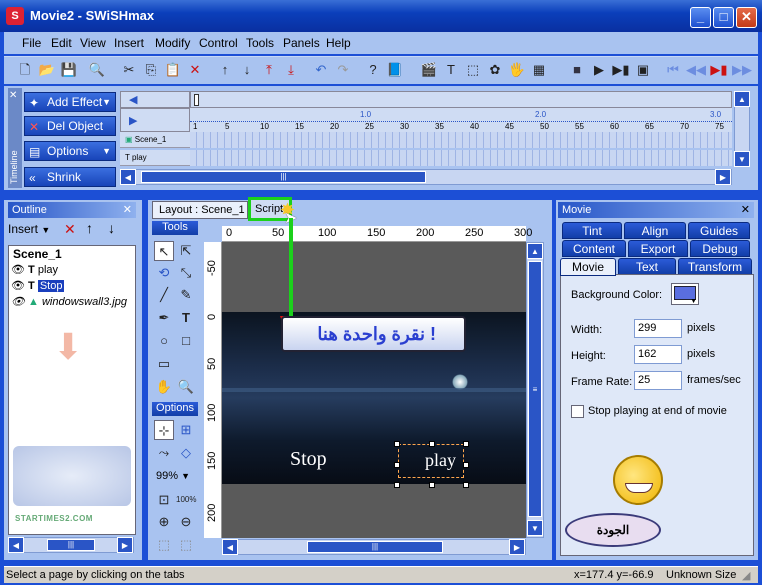 The image size is (762, 585). Describe the element at coordinates (431, 464) in the screenshot. I see `selection-handles` at that location.